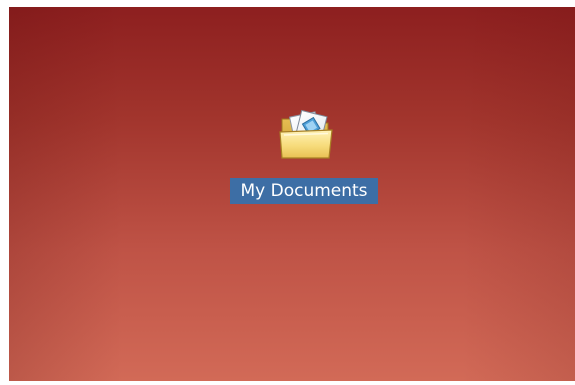  I want to click on documents-folder-icon, so click(306, 134).